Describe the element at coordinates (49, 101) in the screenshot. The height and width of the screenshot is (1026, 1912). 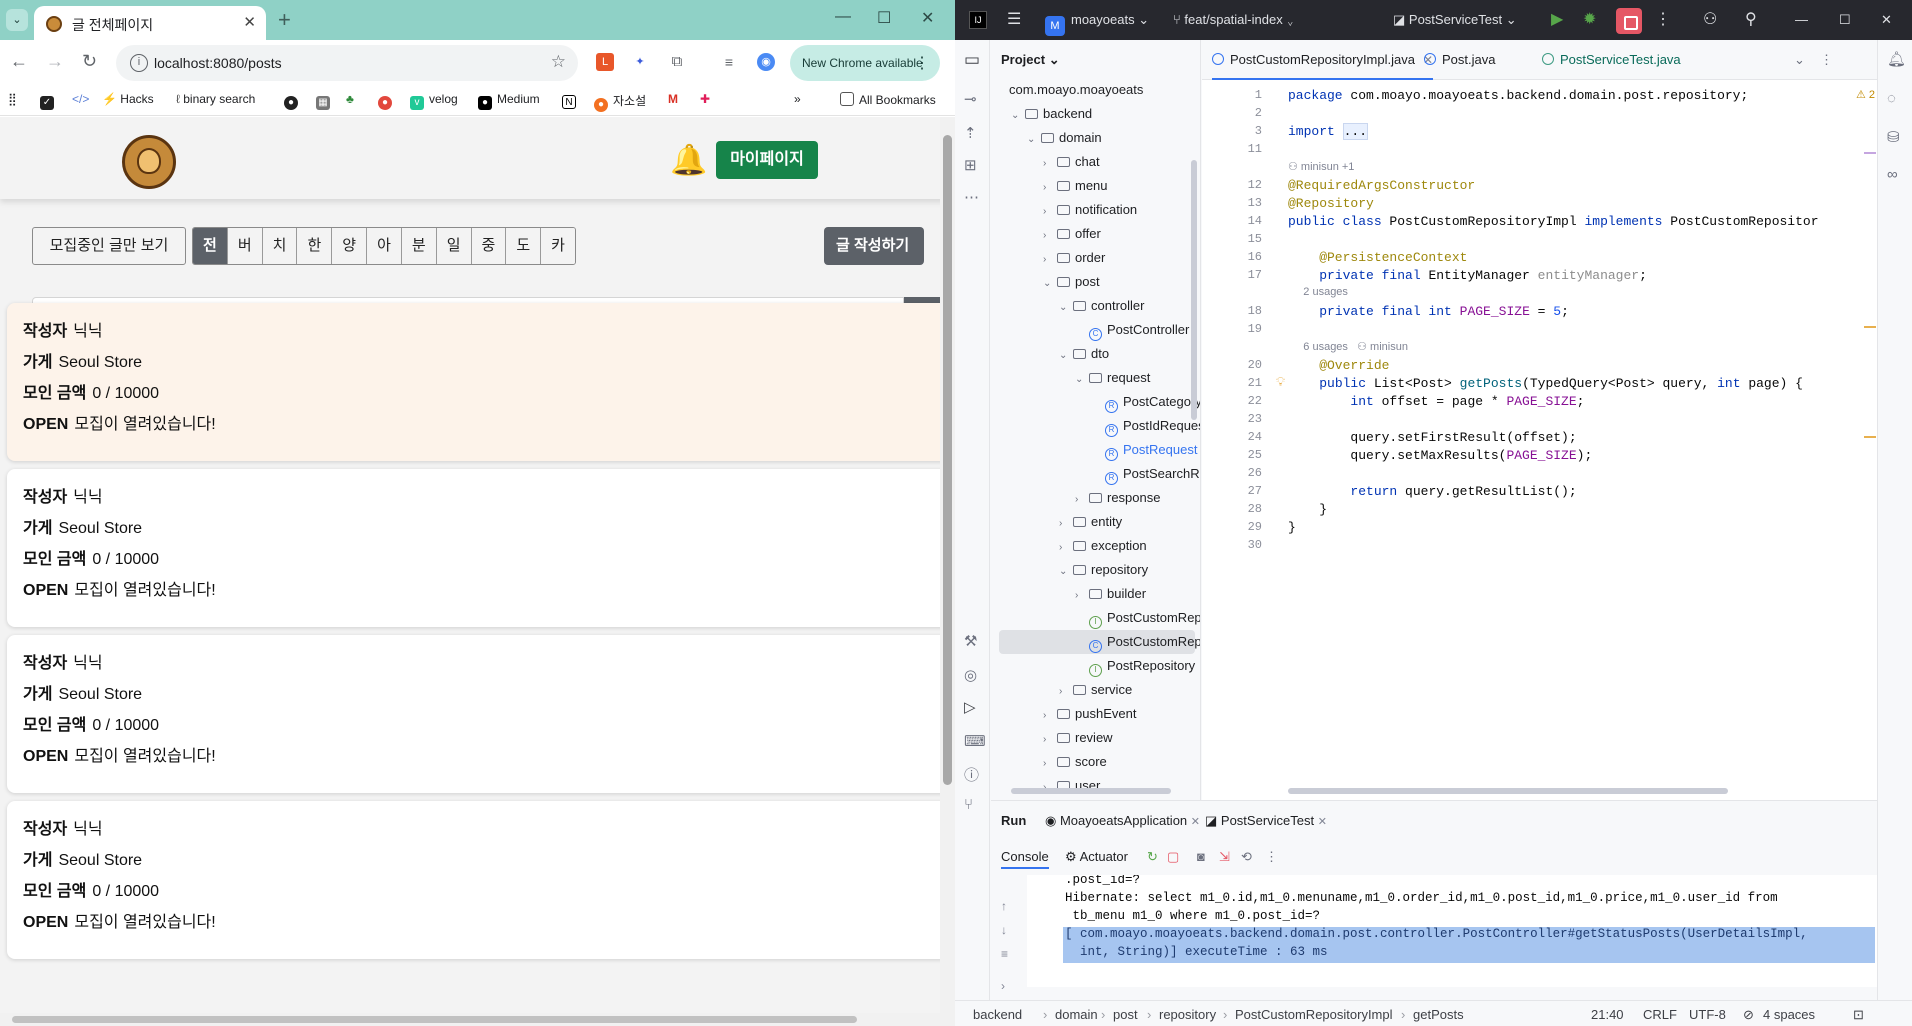
I see `bookmark-icon: ✓` at that location.